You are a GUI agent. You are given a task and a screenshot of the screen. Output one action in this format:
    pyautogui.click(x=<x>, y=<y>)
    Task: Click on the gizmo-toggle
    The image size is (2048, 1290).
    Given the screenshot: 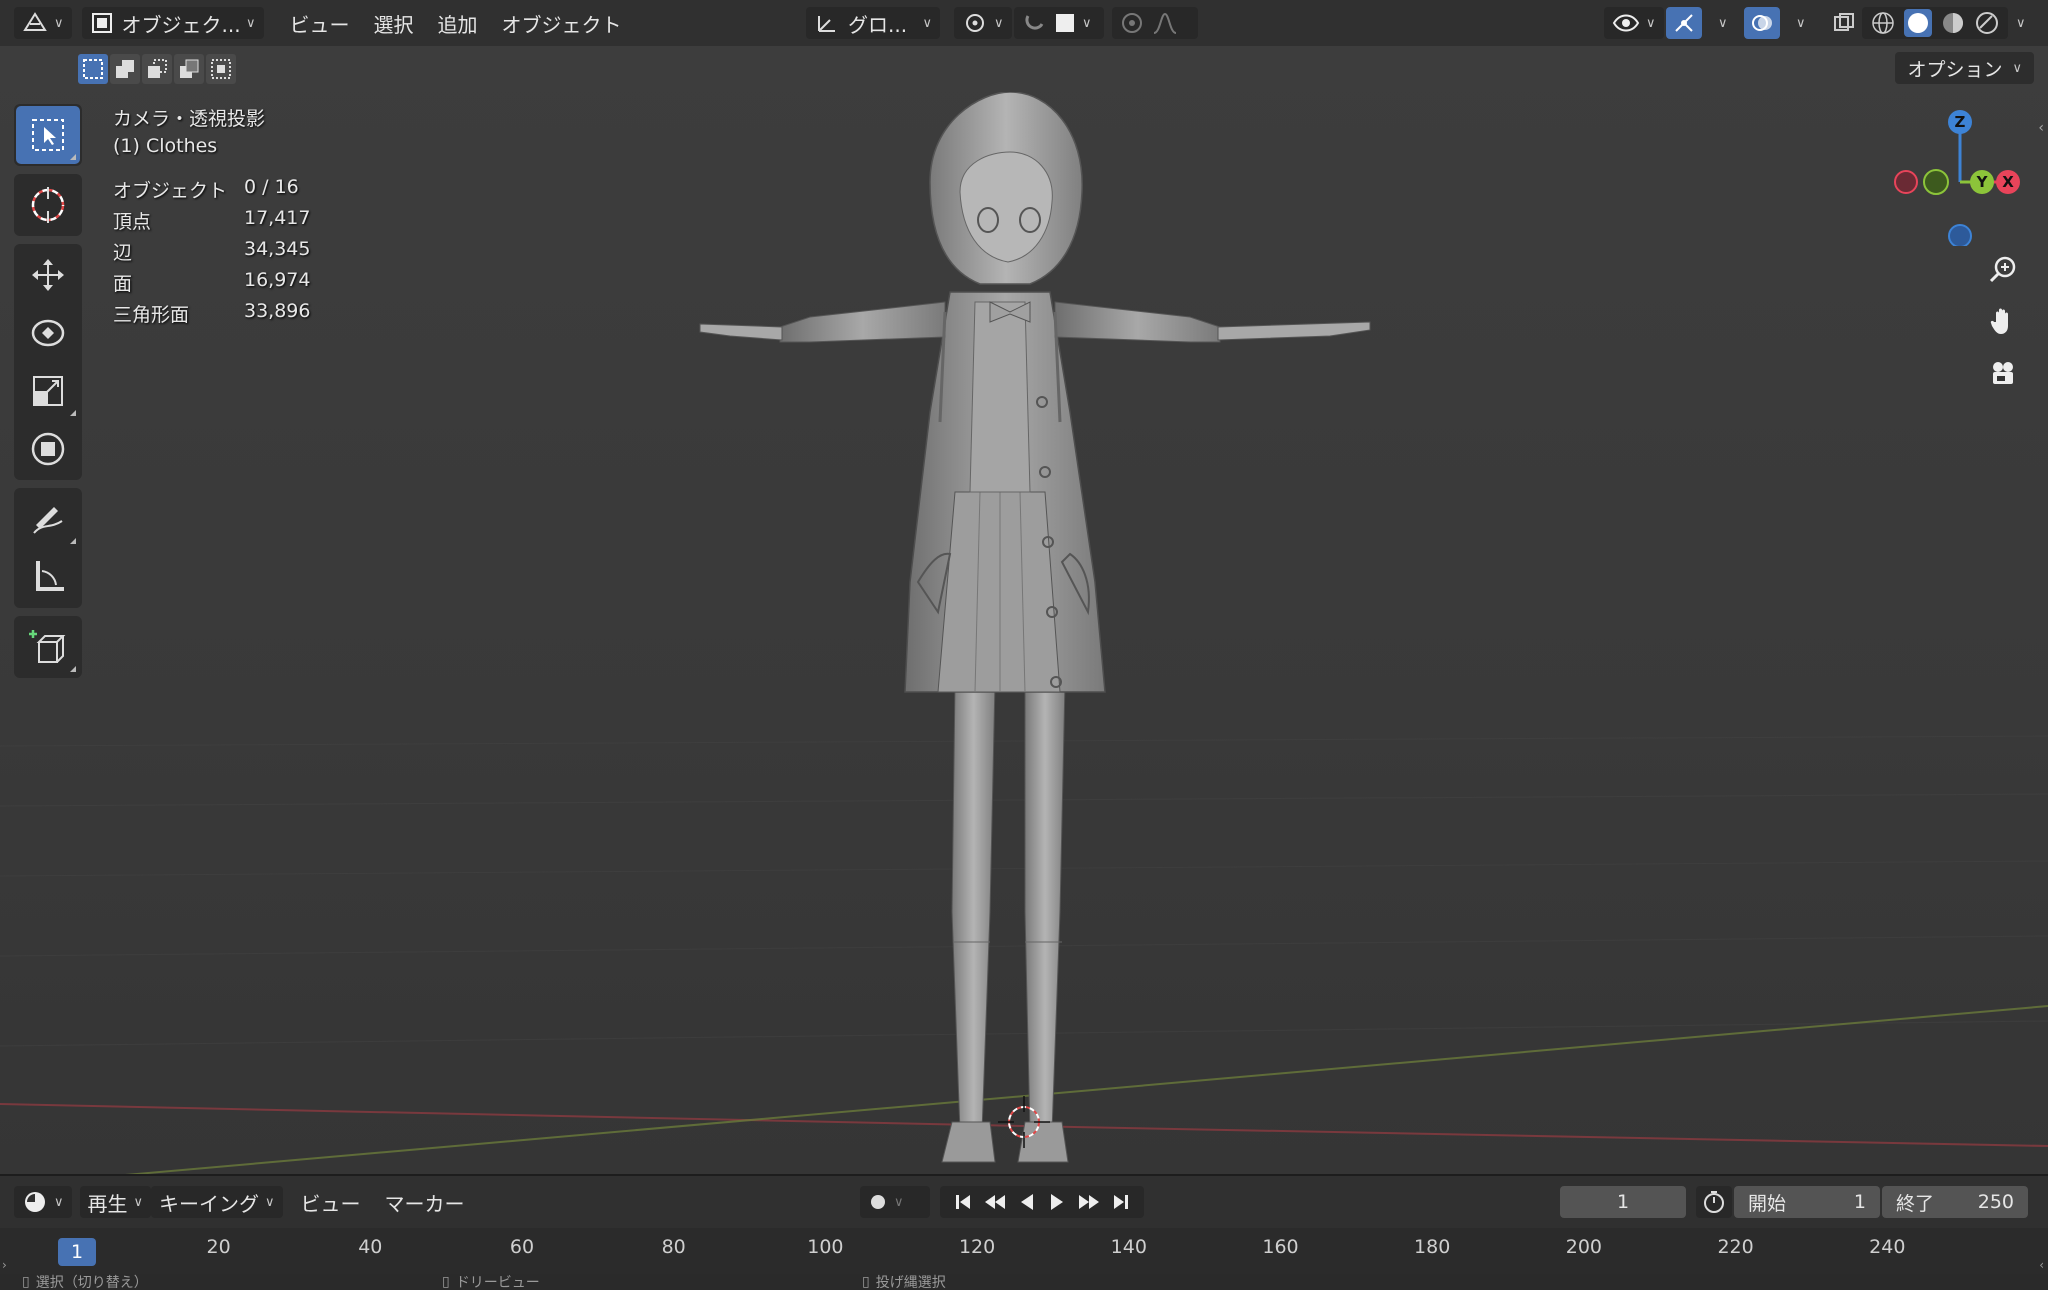 What is the action you would take?
    pyautogui.click(x=1684, y=23)
    